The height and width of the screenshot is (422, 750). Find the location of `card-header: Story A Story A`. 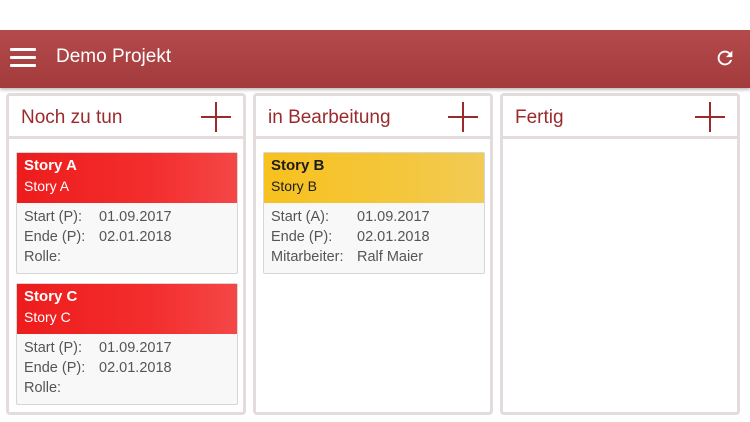

card-header: Story A Story A is located at coordinates (127, 178).